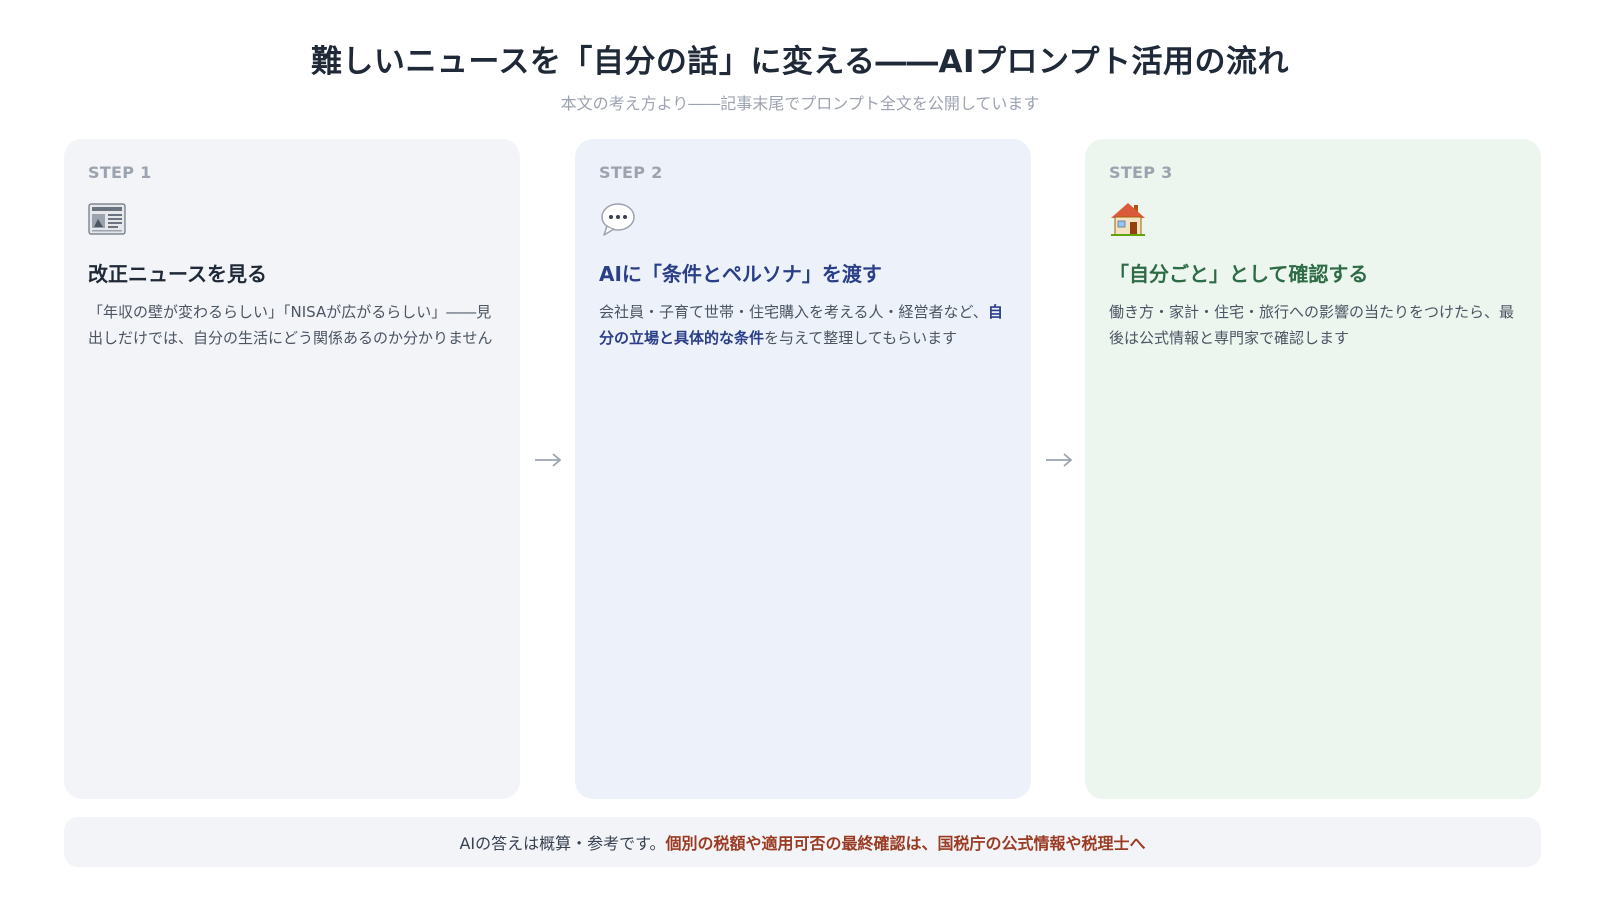 This screenshot has height=900, width=1600. What do you see at coordinates (562, 843) in the screenshot?
I see `disclaimer-text: AIの答えは概算・参考です。` at bounding box center [562, 843].